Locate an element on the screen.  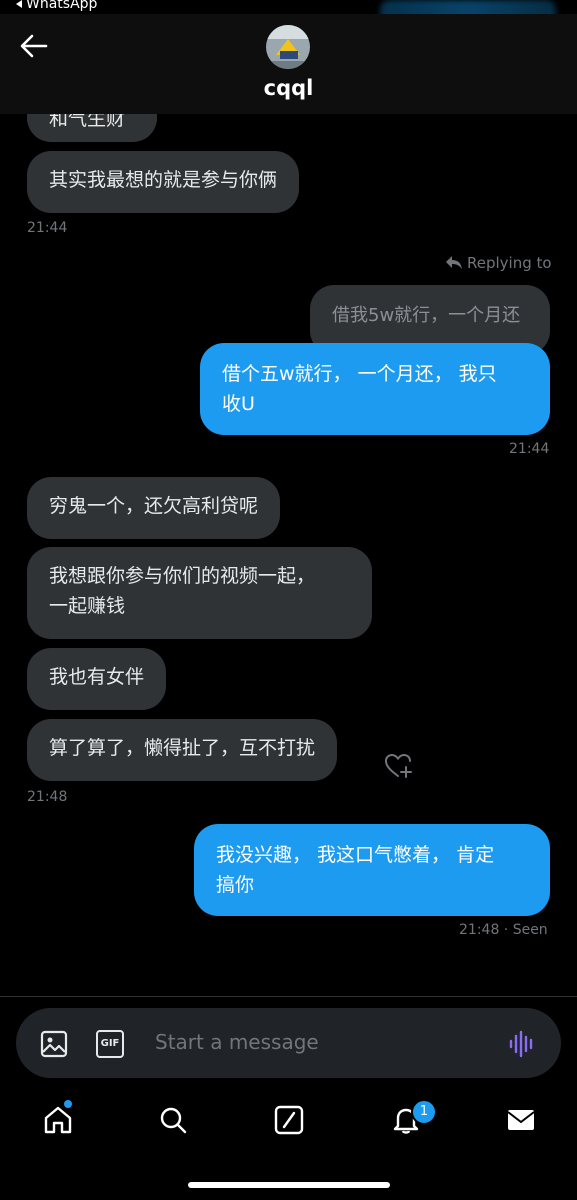
message-text-line: 我没兴趣， 我这口气憋着， 肯定 is located at coordinates (355, 855).